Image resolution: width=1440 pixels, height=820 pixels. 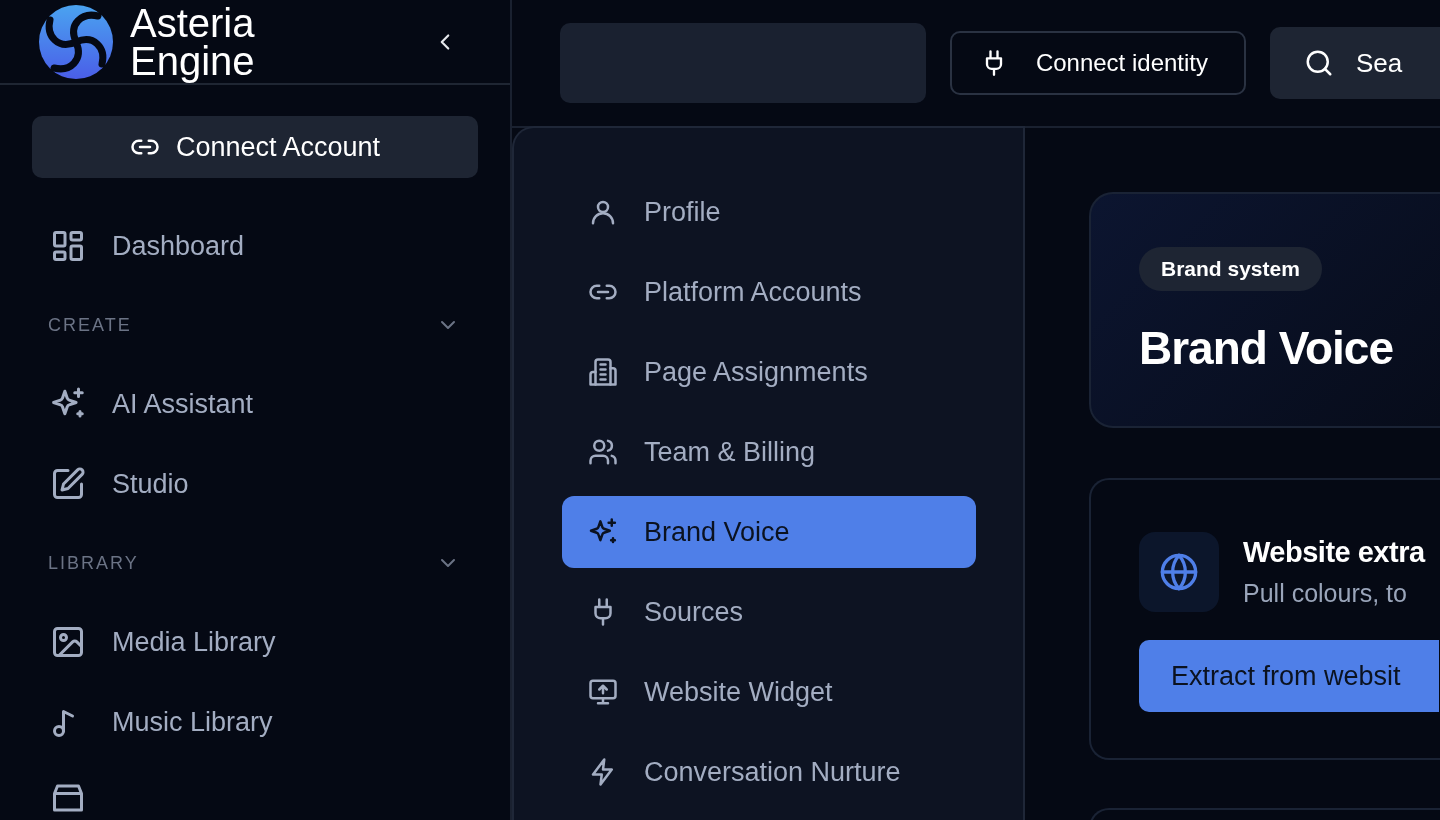 I want to click on search-button: Sea, so click(x=1355, y=63).